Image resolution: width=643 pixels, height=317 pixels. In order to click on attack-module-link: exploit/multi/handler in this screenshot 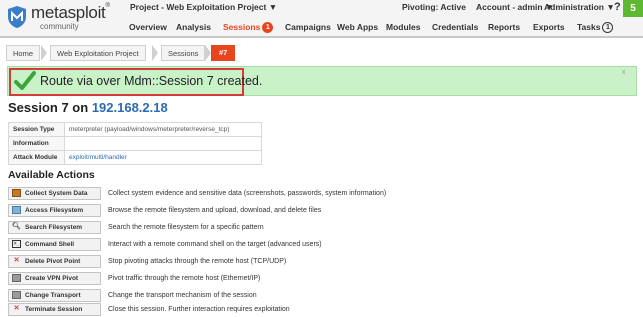, I will do `click(163, 157)`.